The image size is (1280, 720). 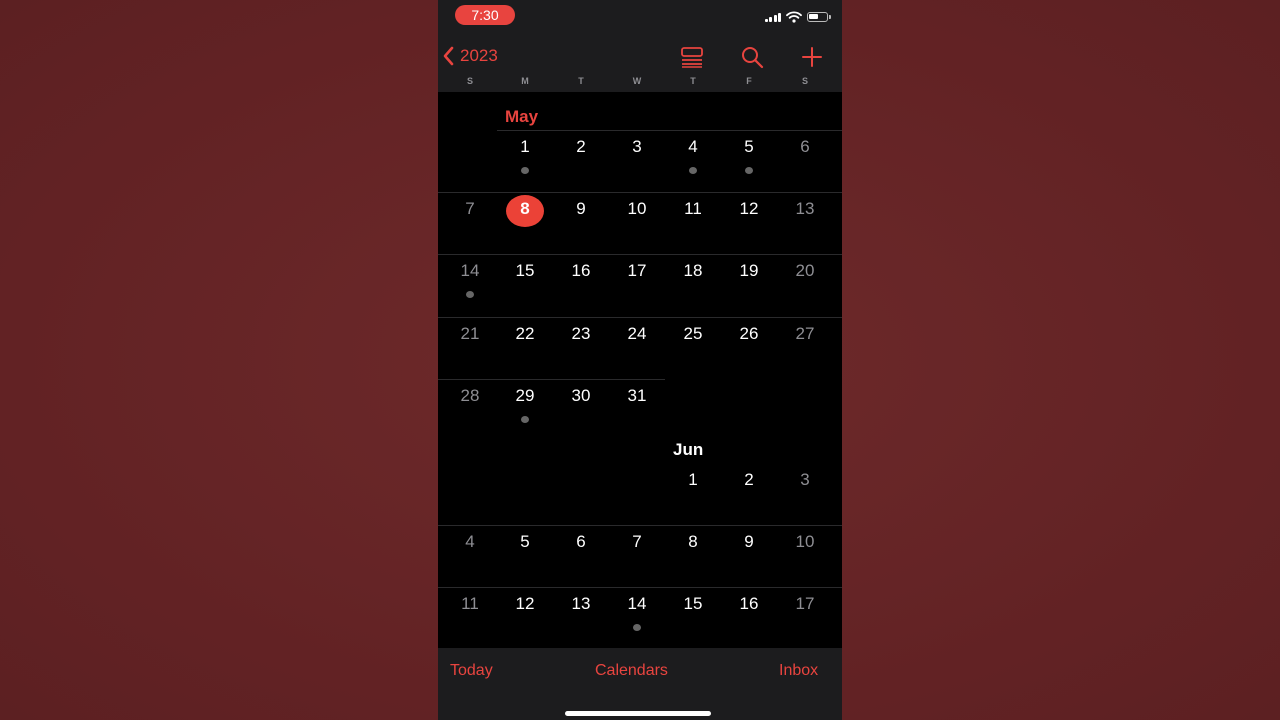 I want to click on calendar-day: 18, so click(x=693, y=271).